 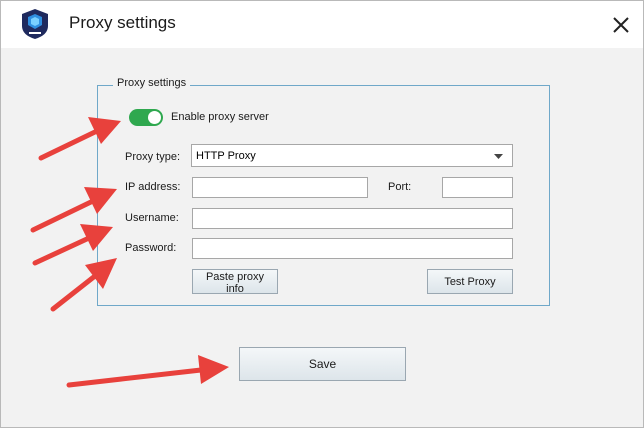 What do you see at coordinates (146, 117) in the screenshot?
I see `enable-proxy-toggle` at bounding box center [146, 117].